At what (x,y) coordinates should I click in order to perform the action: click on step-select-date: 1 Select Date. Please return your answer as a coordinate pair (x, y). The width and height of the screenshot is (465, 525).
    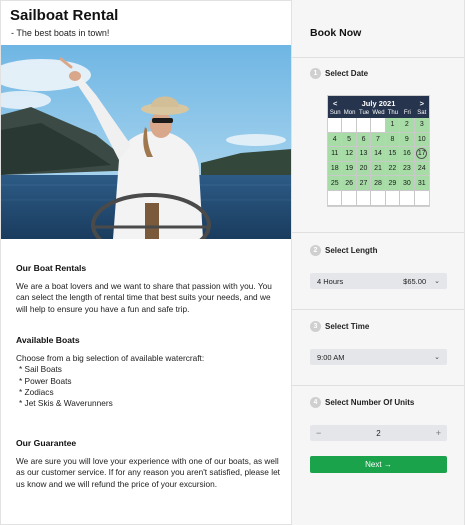
    Looking at the image, I should click on (339, 73).